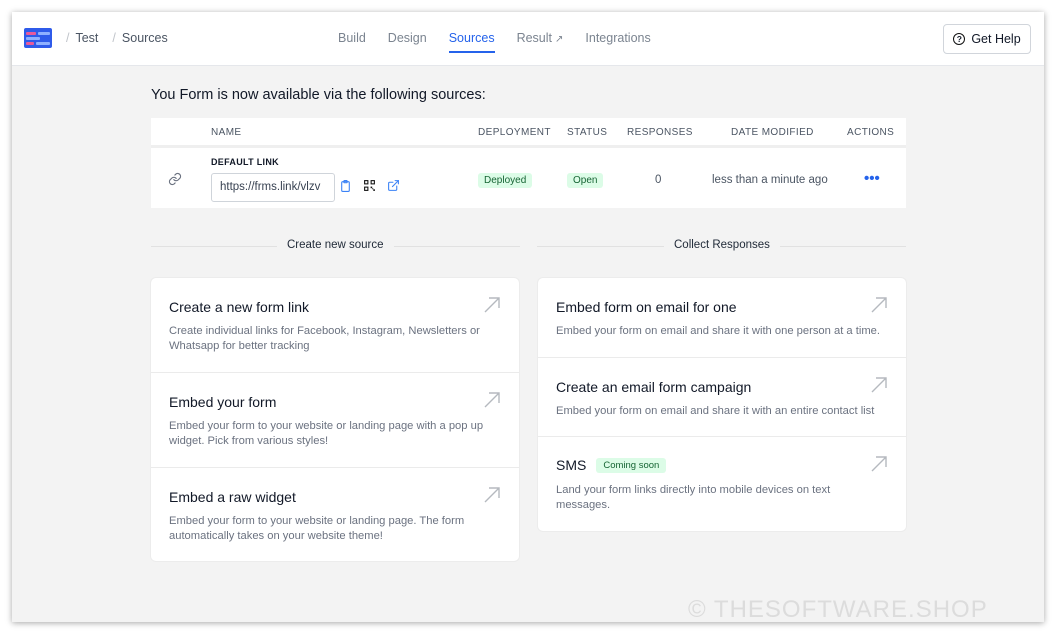 The width and height of the screenshot is (1056, 634). Describe the element at coordinates (658, 180) in the screenshot. I see `responses-count: 0` at that location.